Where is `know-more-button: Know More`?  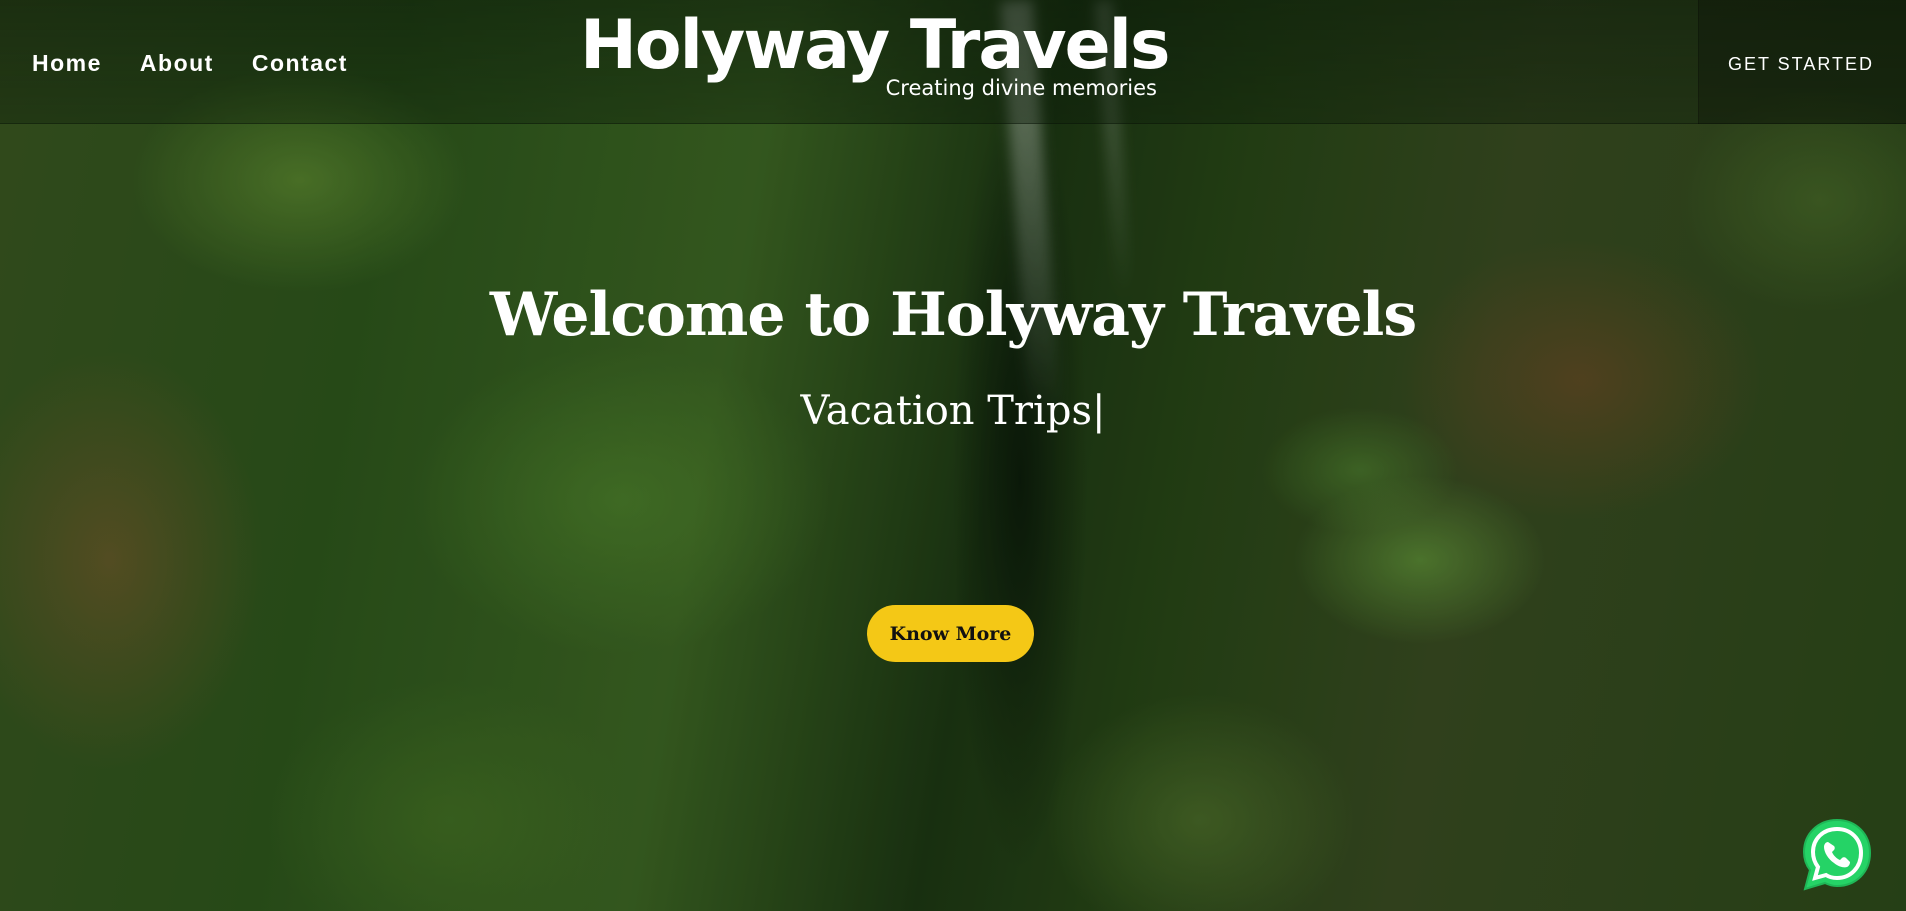 know-more-button: Know More is located at coordinates (950, 633).